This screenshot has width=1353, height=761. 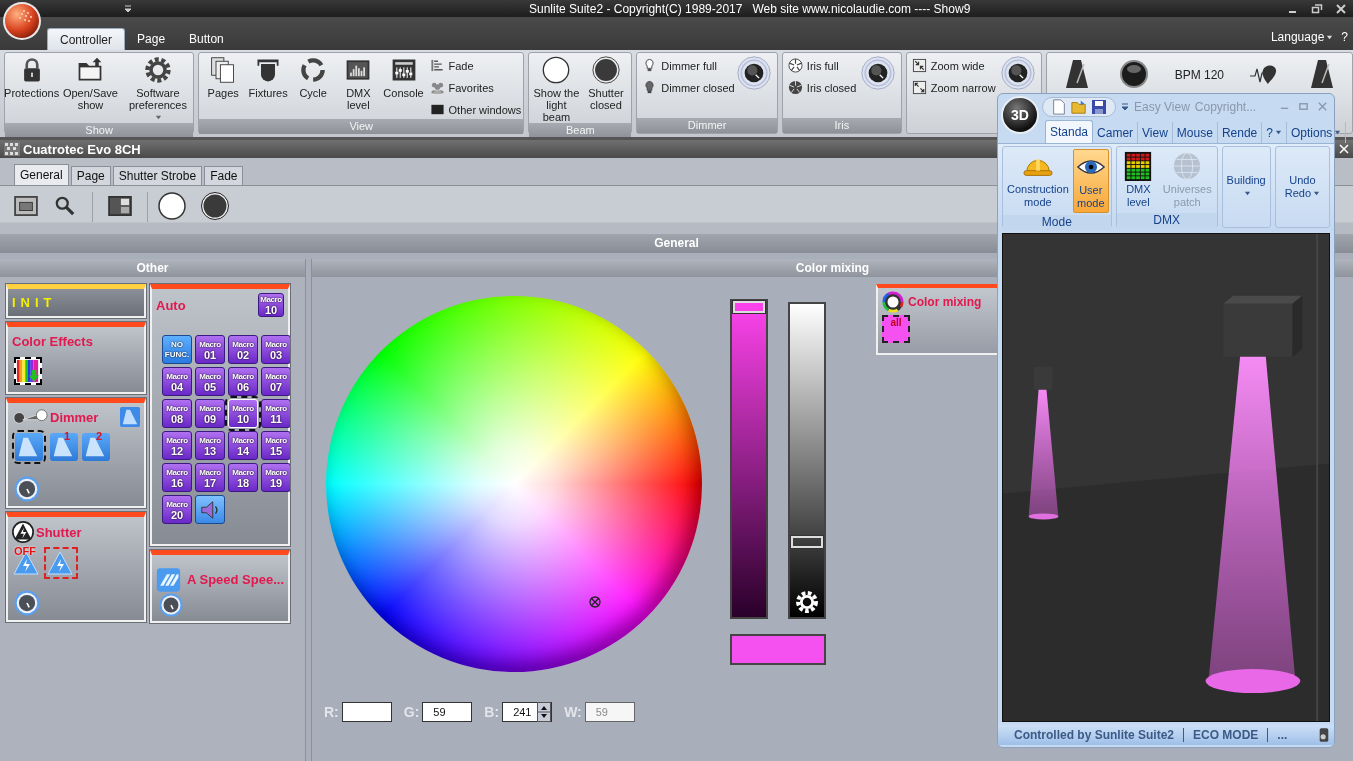 I want to click on device-icon, so click(x=1324, y=735).